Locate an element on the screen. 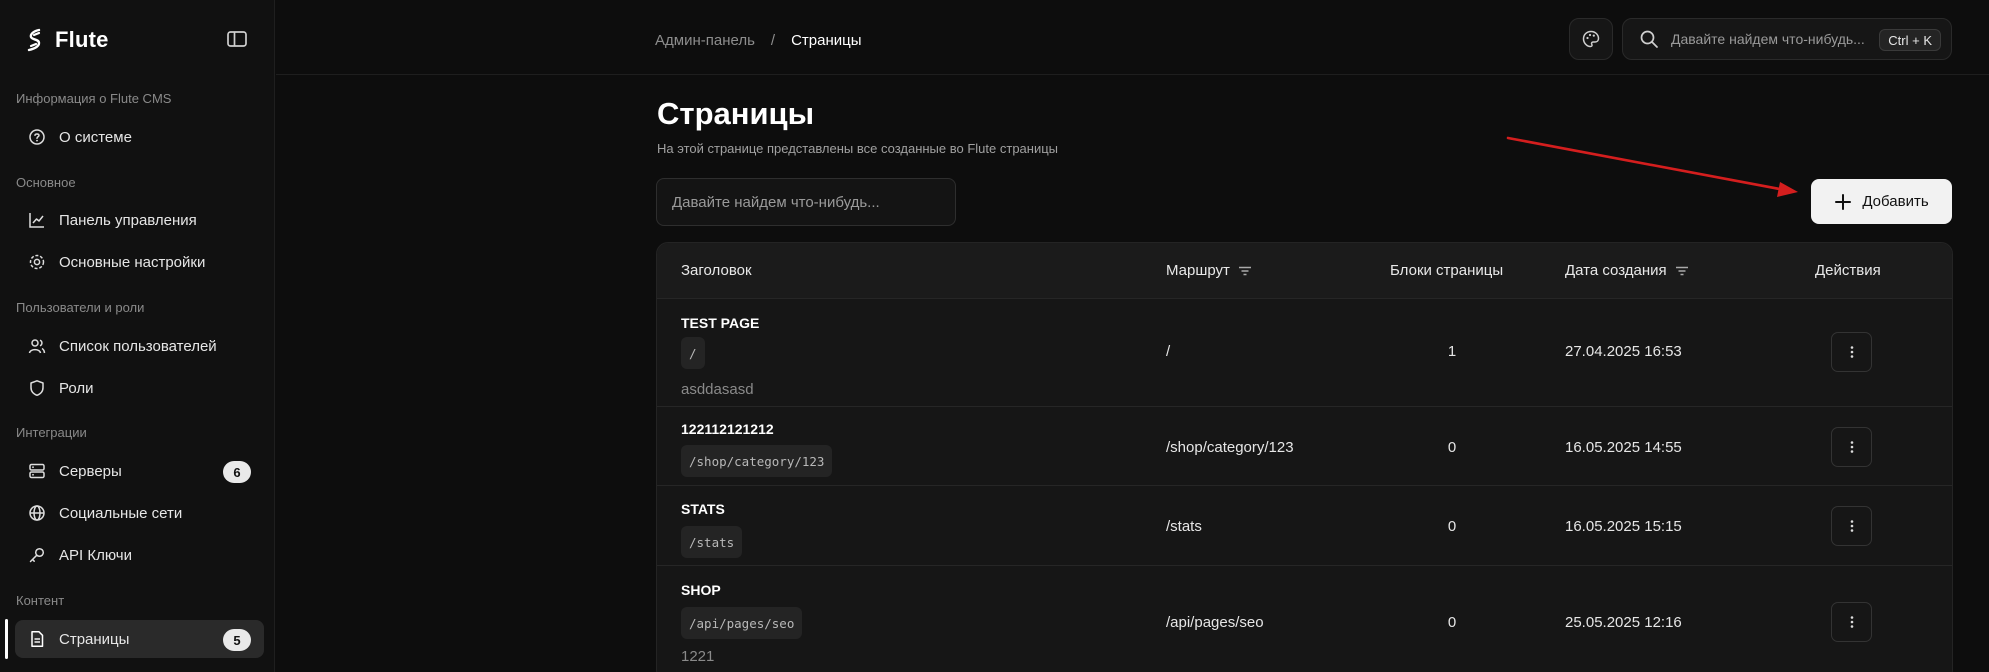 Image resolution: width=1989 pixels, height=672 pixels. global-search: Давайте найдем что-нибудь... Ctrl + K is located at coordinates (1787, 39).